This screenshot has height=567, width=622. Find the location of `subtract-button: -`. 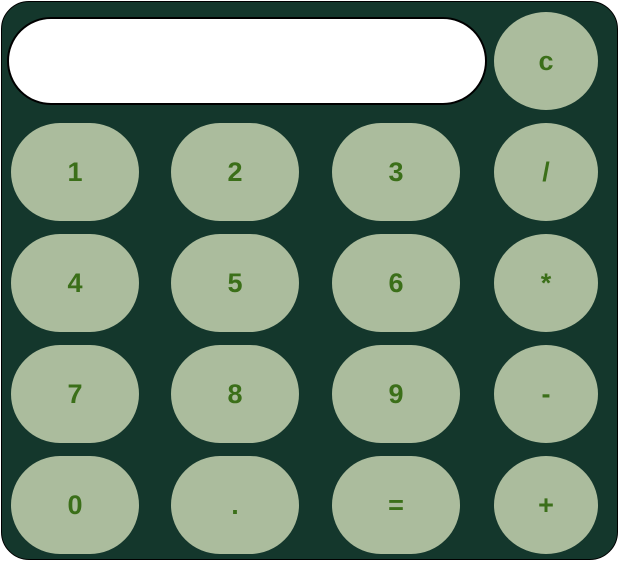

subtract-button: - is located at coordinates (546, 394).